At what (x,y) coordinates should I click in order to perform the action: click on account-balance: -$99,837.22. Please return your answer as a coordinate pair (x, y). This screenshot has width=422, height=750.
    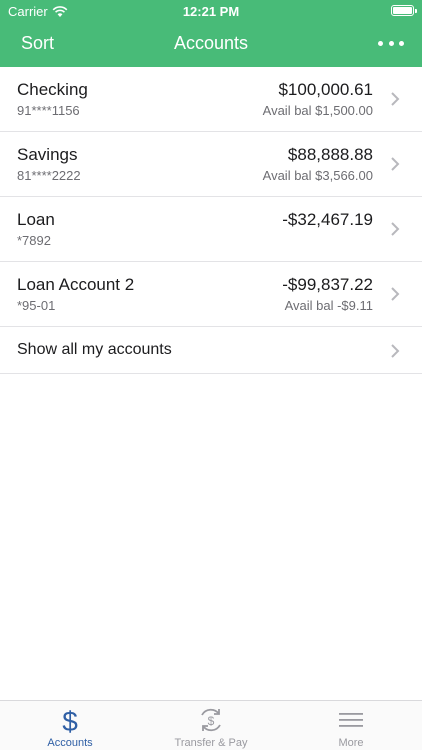
    Looking at the image, I should click on (327, 284).